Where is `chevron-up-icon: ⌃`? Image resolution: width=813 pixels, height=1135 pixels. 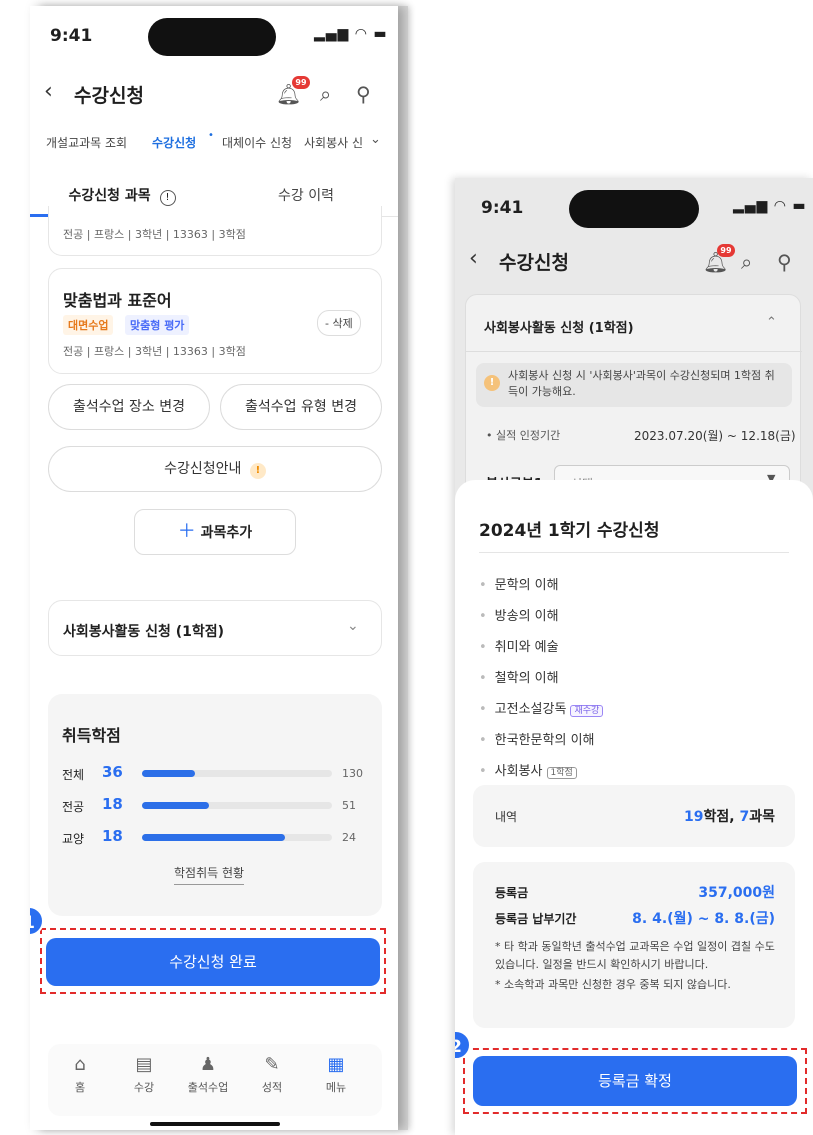 chevron-up-icon: ⌃ is located at coordinates (771, 322).